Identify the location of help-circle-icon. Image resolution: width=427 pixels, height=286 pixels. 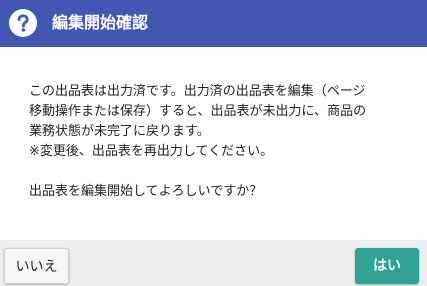
(23, 23).